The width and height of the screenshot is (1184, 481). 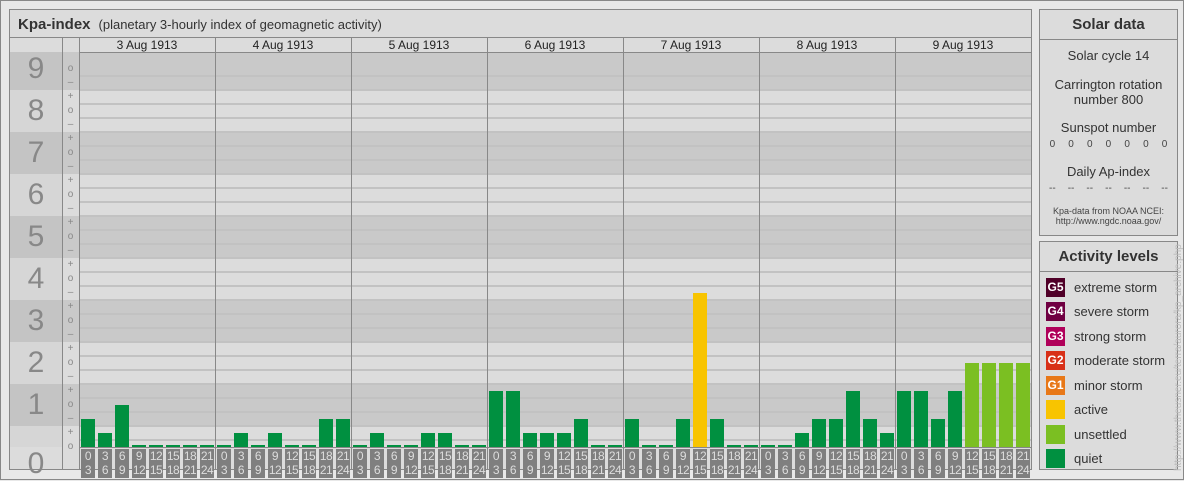 I want to click on legend-label: minor storm, so click(x=1108, y=385).